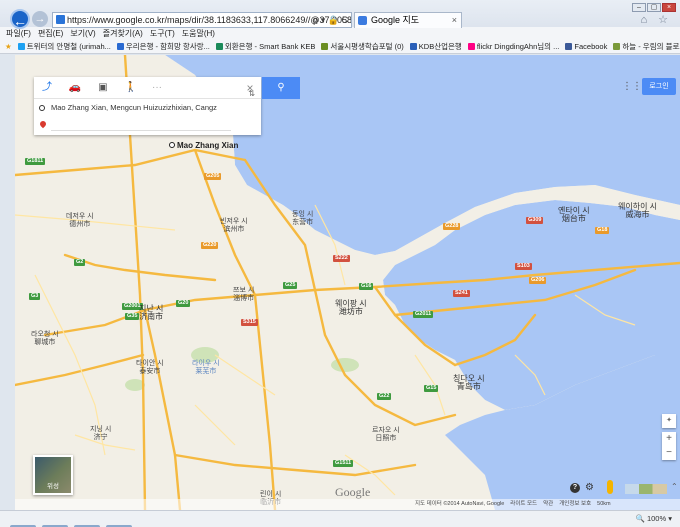 Image resolution: width=680 pixels, height=527 pixels. I want to click on origin-marker: Mao Zhang Xian, so click(203, 145).